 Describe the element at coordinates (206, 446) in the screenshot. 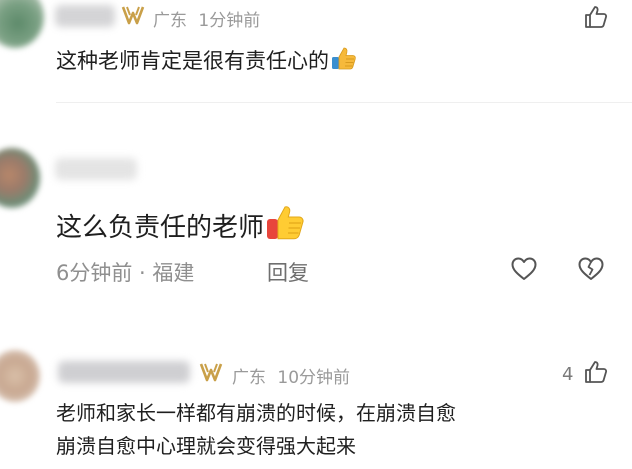

I see `comment-text-line: 崩溃自愈中心理就会变得强大起来` at that location.